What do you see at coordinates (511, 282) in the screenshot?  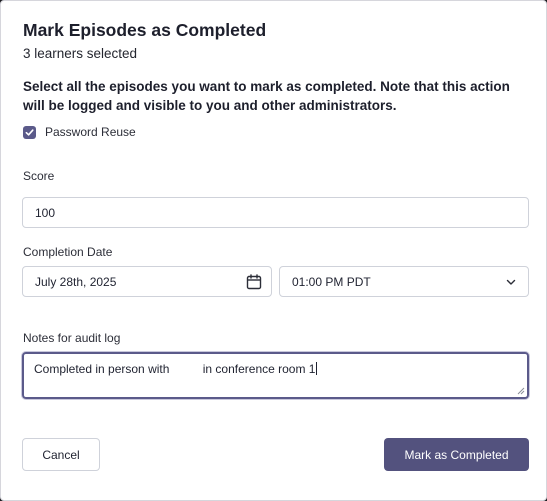 I see `chevron-down-icon` at bounding box center [511, 282].